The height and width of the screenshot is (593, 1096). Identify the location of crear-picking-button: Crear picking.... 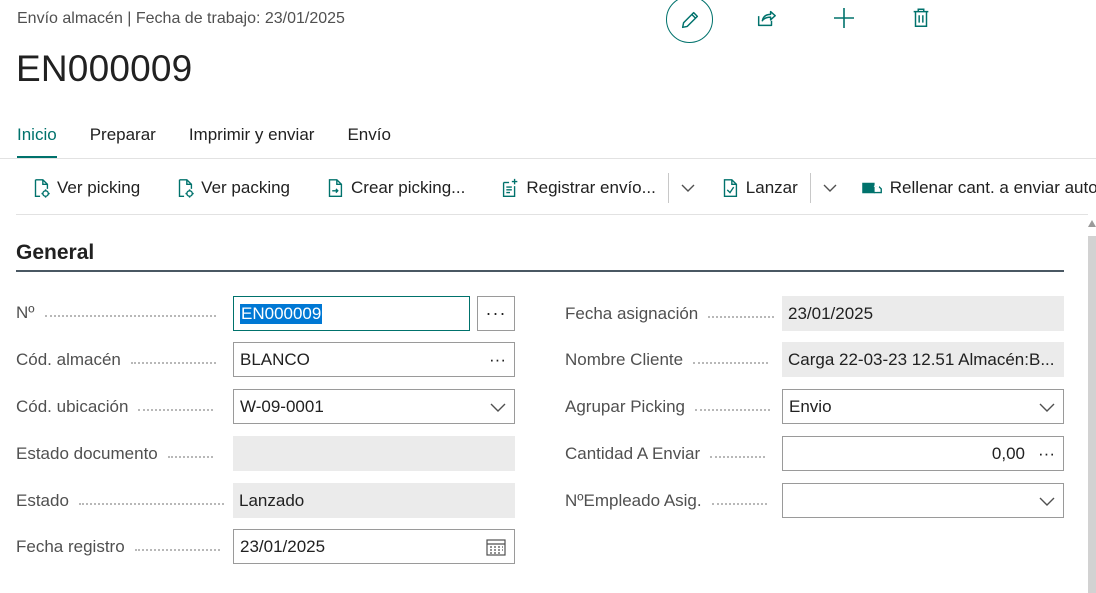
(394, 188).